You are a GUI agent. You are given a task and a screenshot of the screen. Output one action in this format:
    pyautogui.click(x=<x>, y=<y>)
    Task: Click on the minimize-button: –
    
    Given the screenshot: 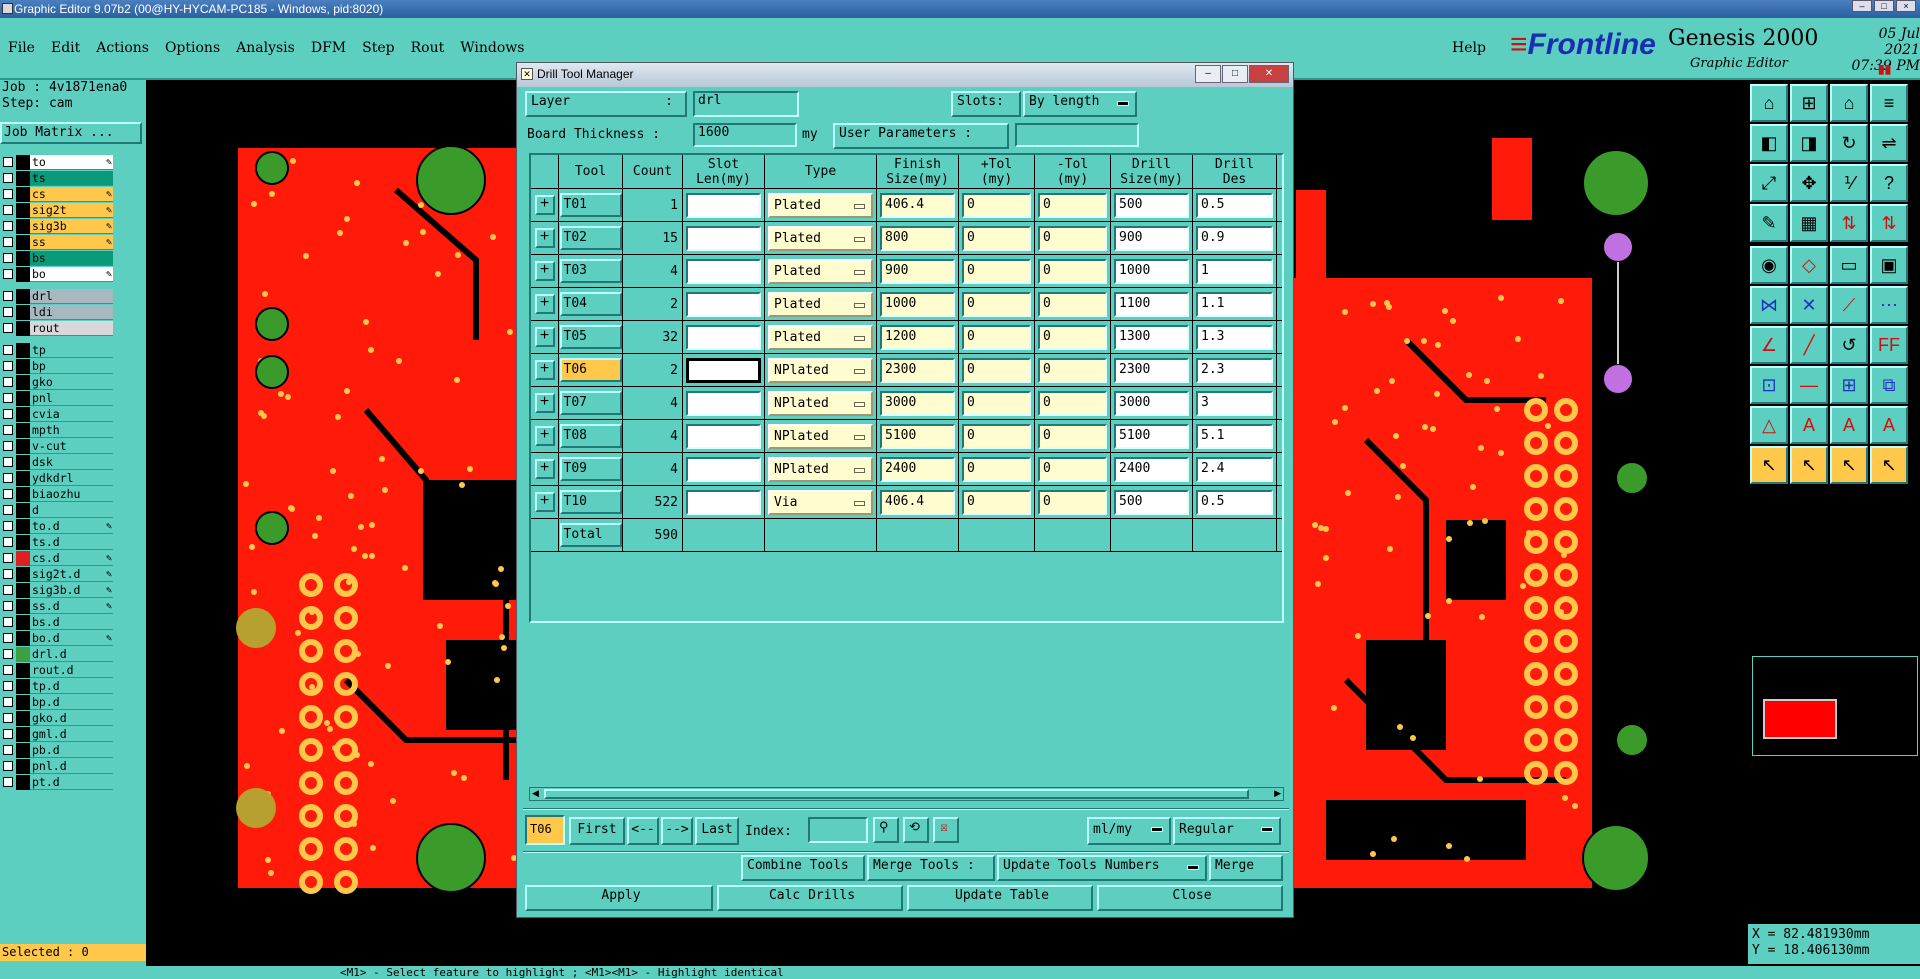 What is the action you would take?
    pyautogui.click(x=1862, y=6)
    